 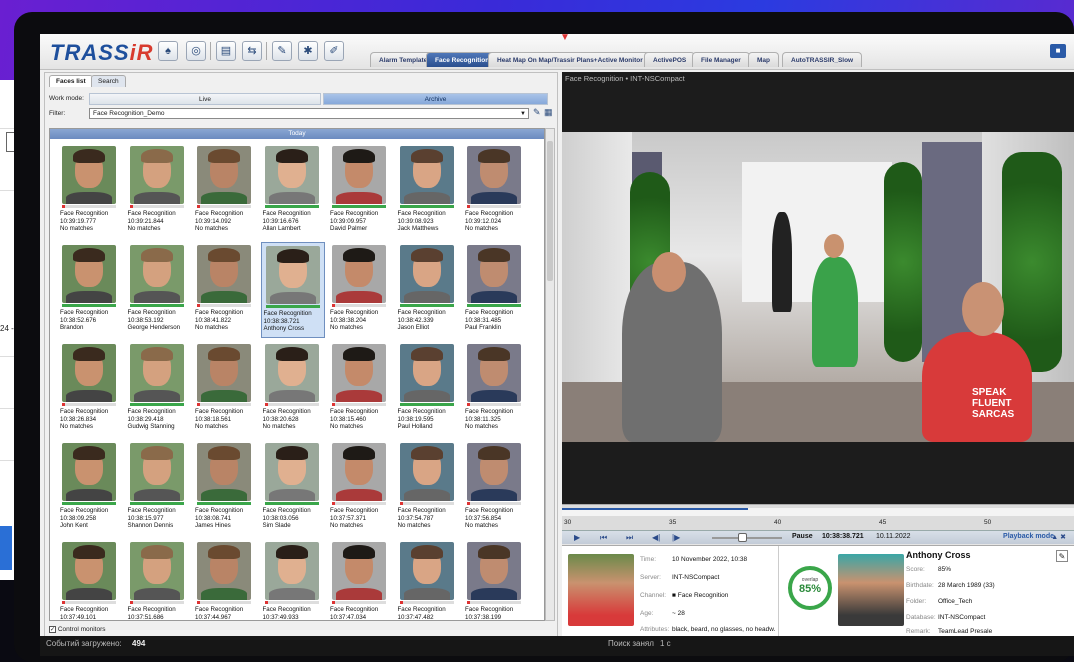 I want to click on layout-icon: ⇆, so click(x=252, y=51).